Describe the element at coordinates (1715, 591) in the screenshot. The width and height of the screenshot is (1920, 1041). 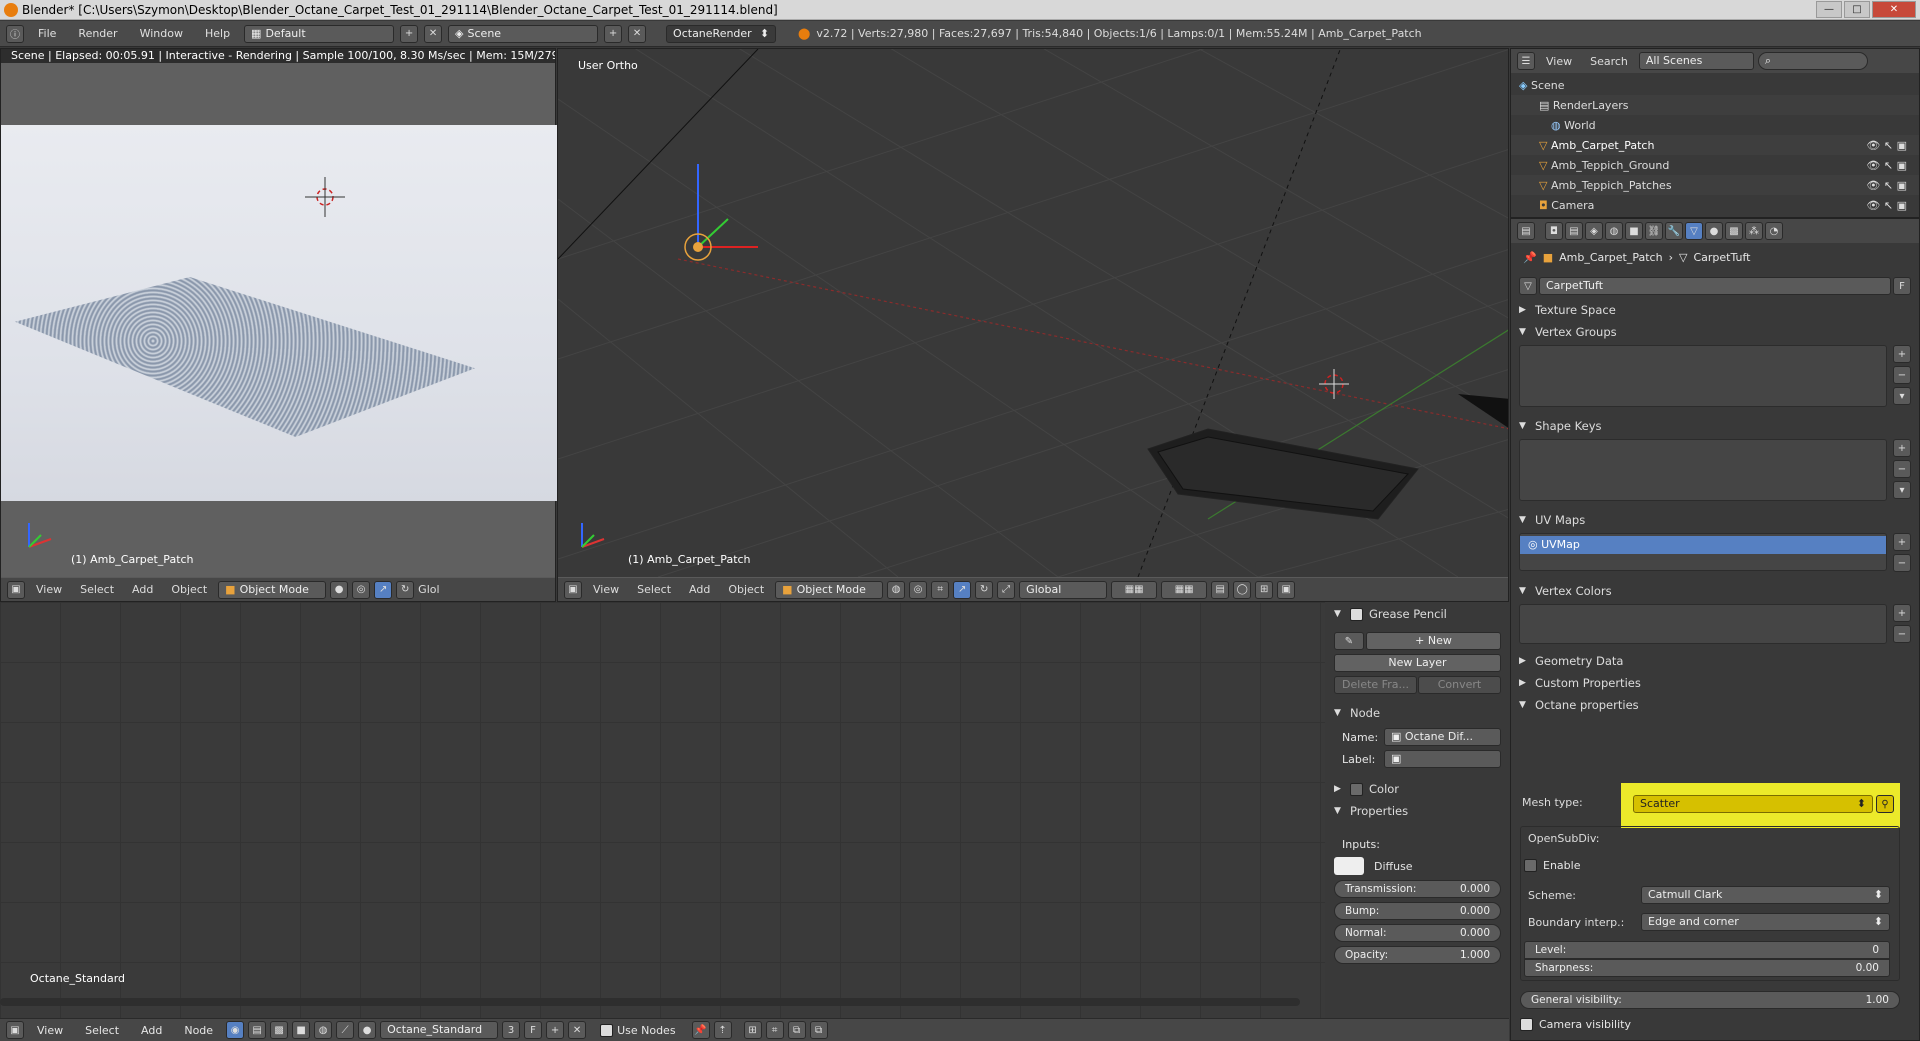
I see `section-vertex-colors: ▼ Vertex Colors` at that location.